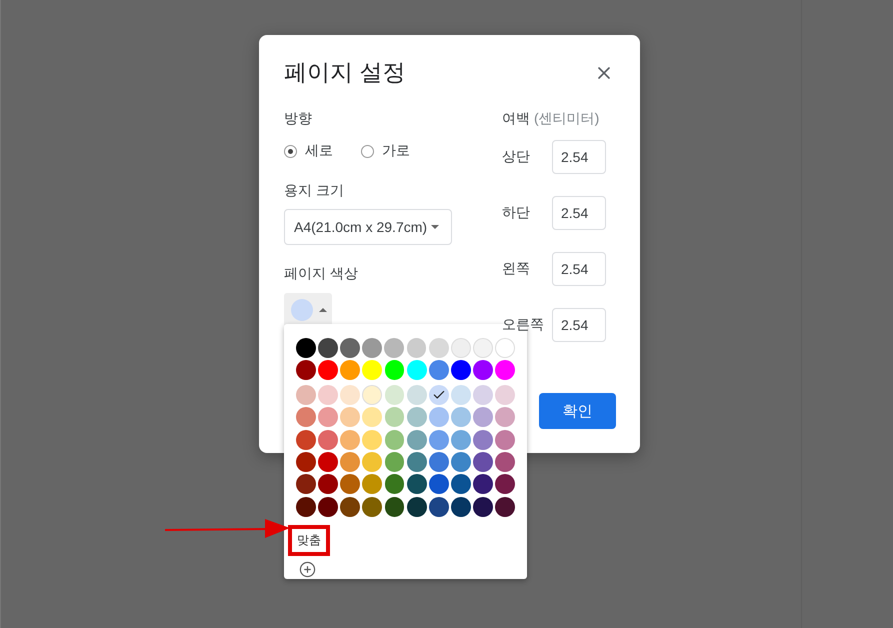 This screenshot has height=628, width=893. Describe the element at coordinates (567, 119) in the screenshot. I see `margins-unit: (센티미터)` at that location.